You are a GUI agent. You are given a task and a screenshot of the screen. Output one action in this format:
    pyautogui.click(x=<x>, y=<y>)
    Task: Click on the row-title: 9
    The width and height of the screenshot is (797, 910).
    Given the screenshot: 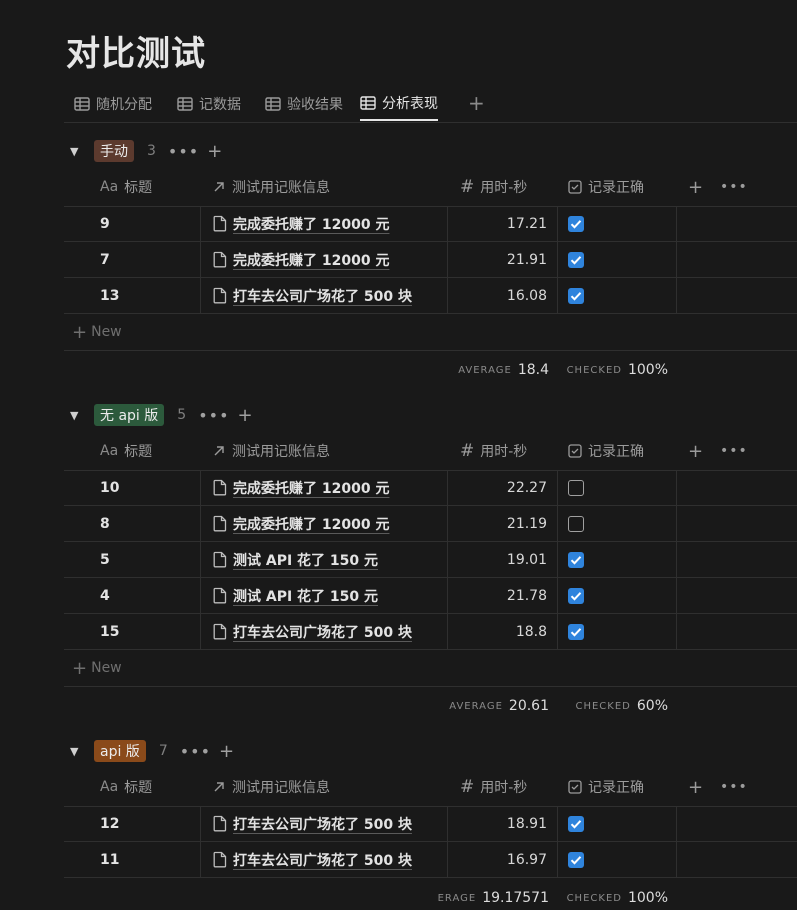 What is the action you would take?
    pyautogui.click(x=87, y=224)
    